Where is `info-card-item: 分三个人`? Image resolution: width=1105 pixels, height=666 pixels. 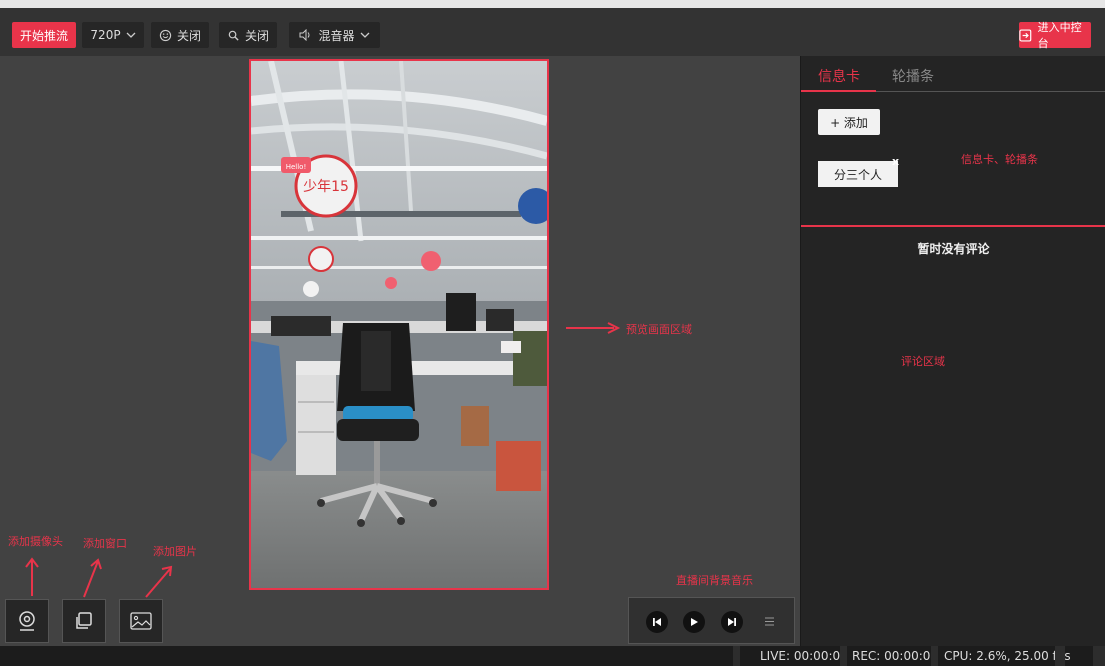
info-card-item: 分三个人 is located at coordinates (858, 174).